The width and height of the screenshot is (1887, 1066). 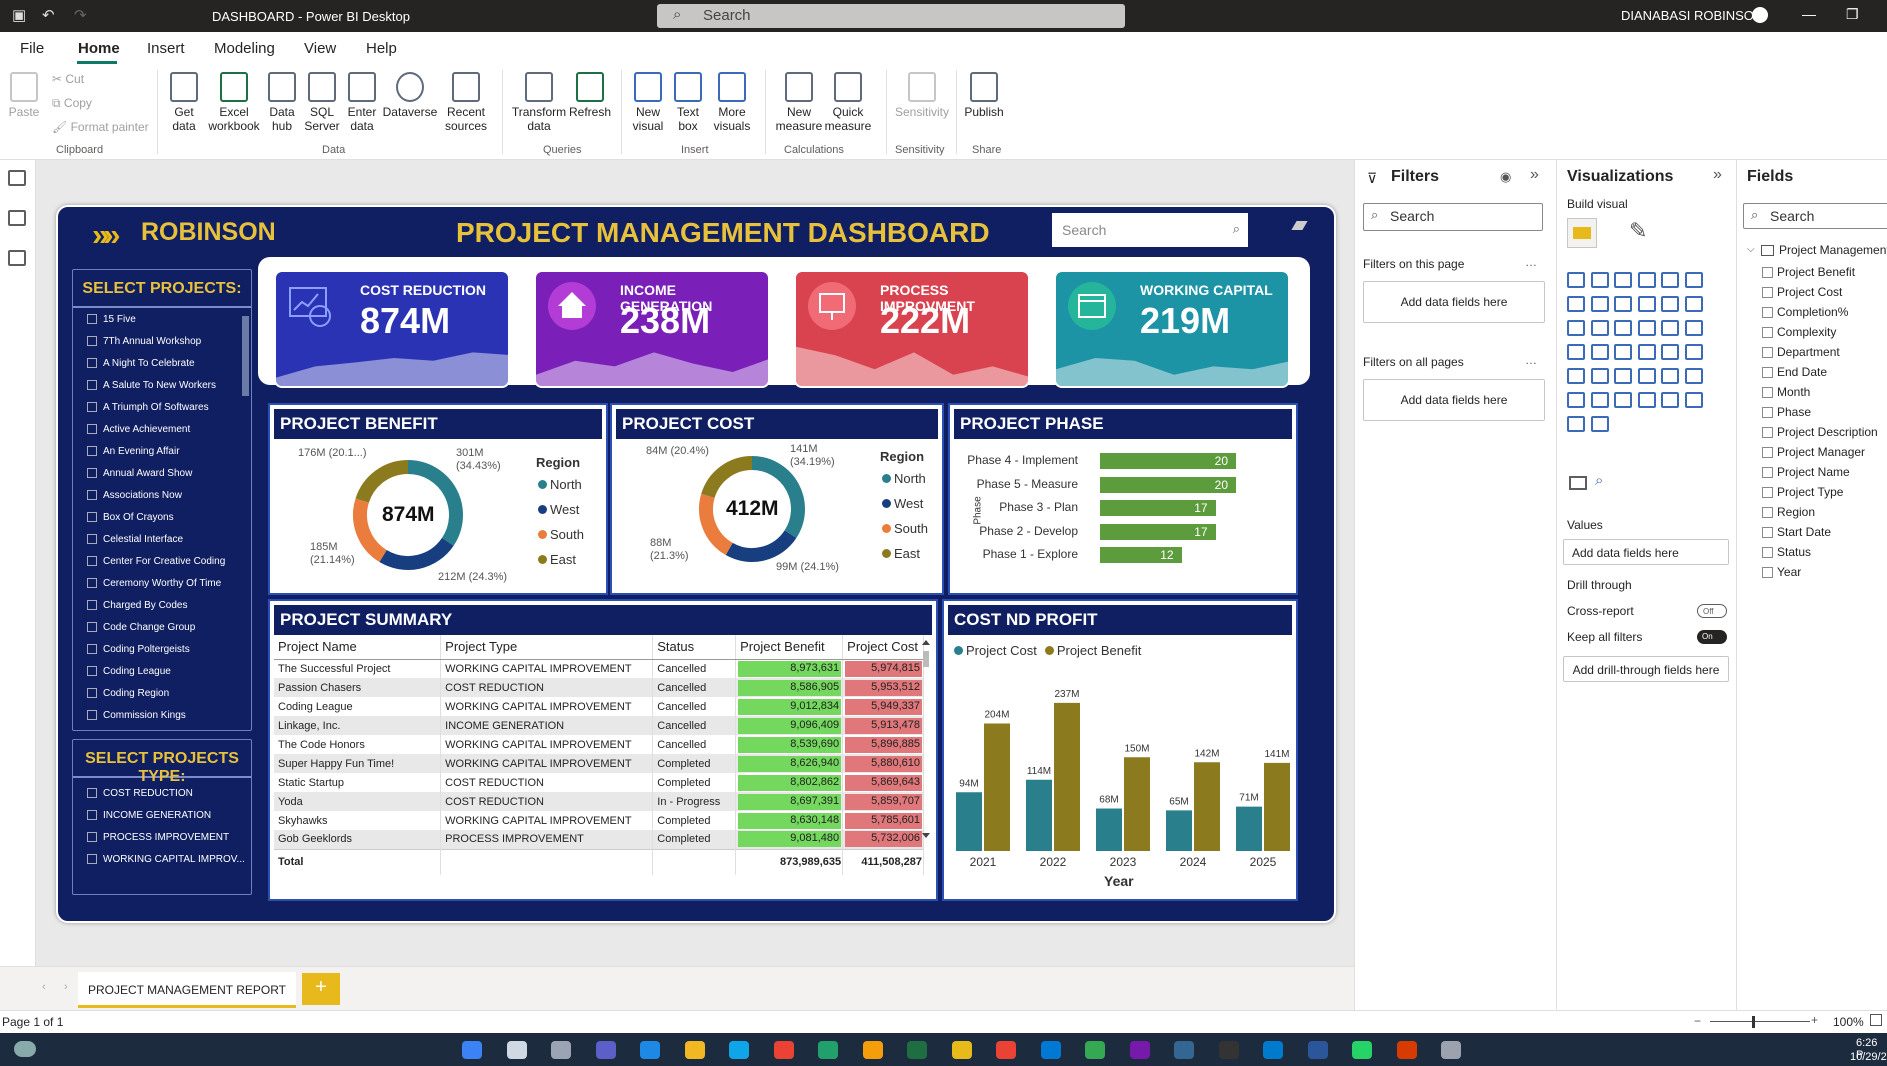 I want to click on field-item: Start Date, so click(x=1796, y=532).